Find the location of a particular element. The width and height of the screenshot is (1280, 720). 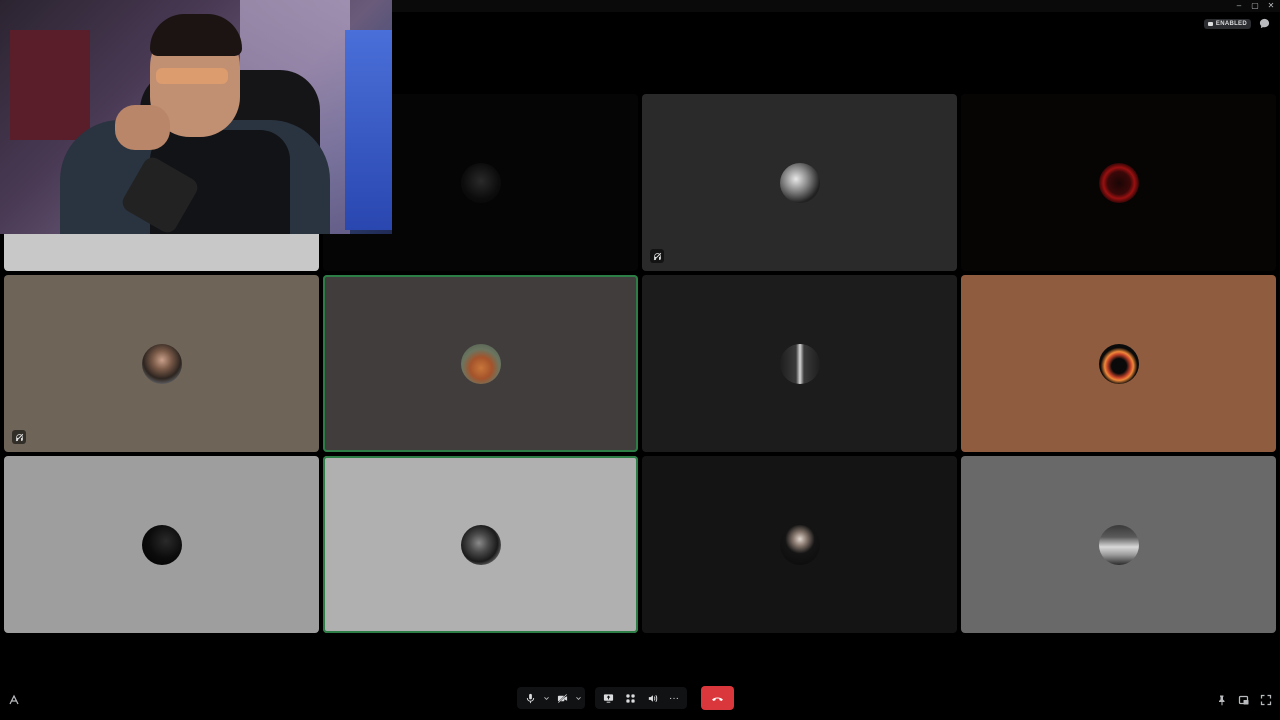

webcam-overlay is located at coordinates (196, 117).